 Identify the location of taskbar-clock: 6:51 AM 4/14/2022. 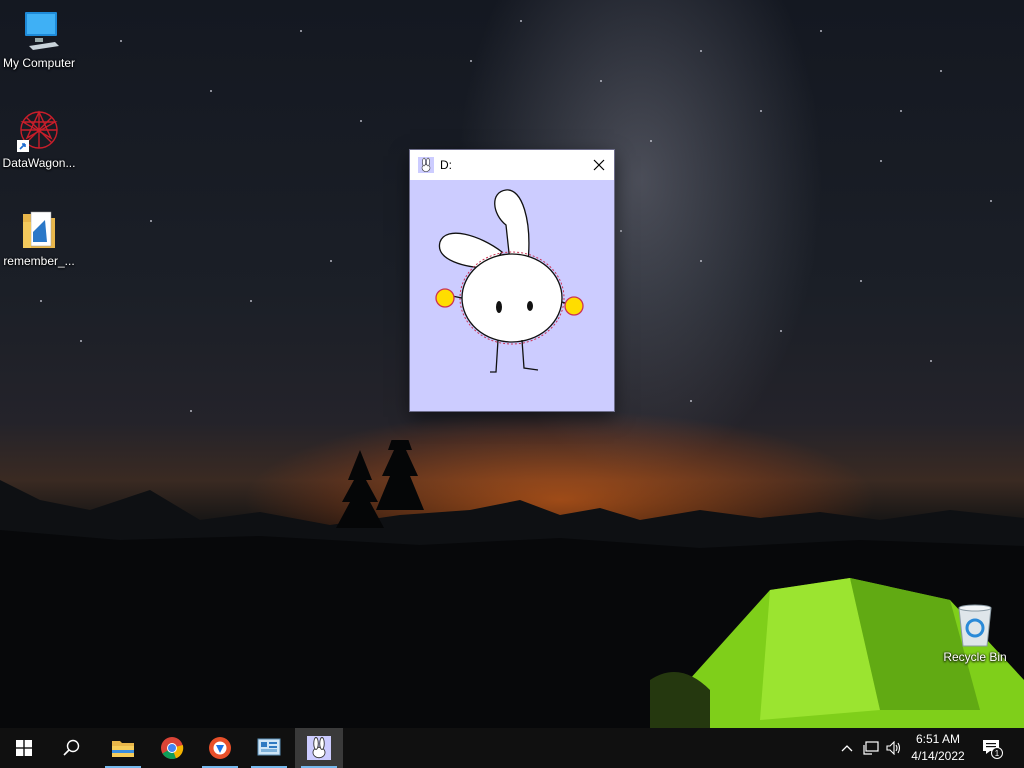
(938, 748).